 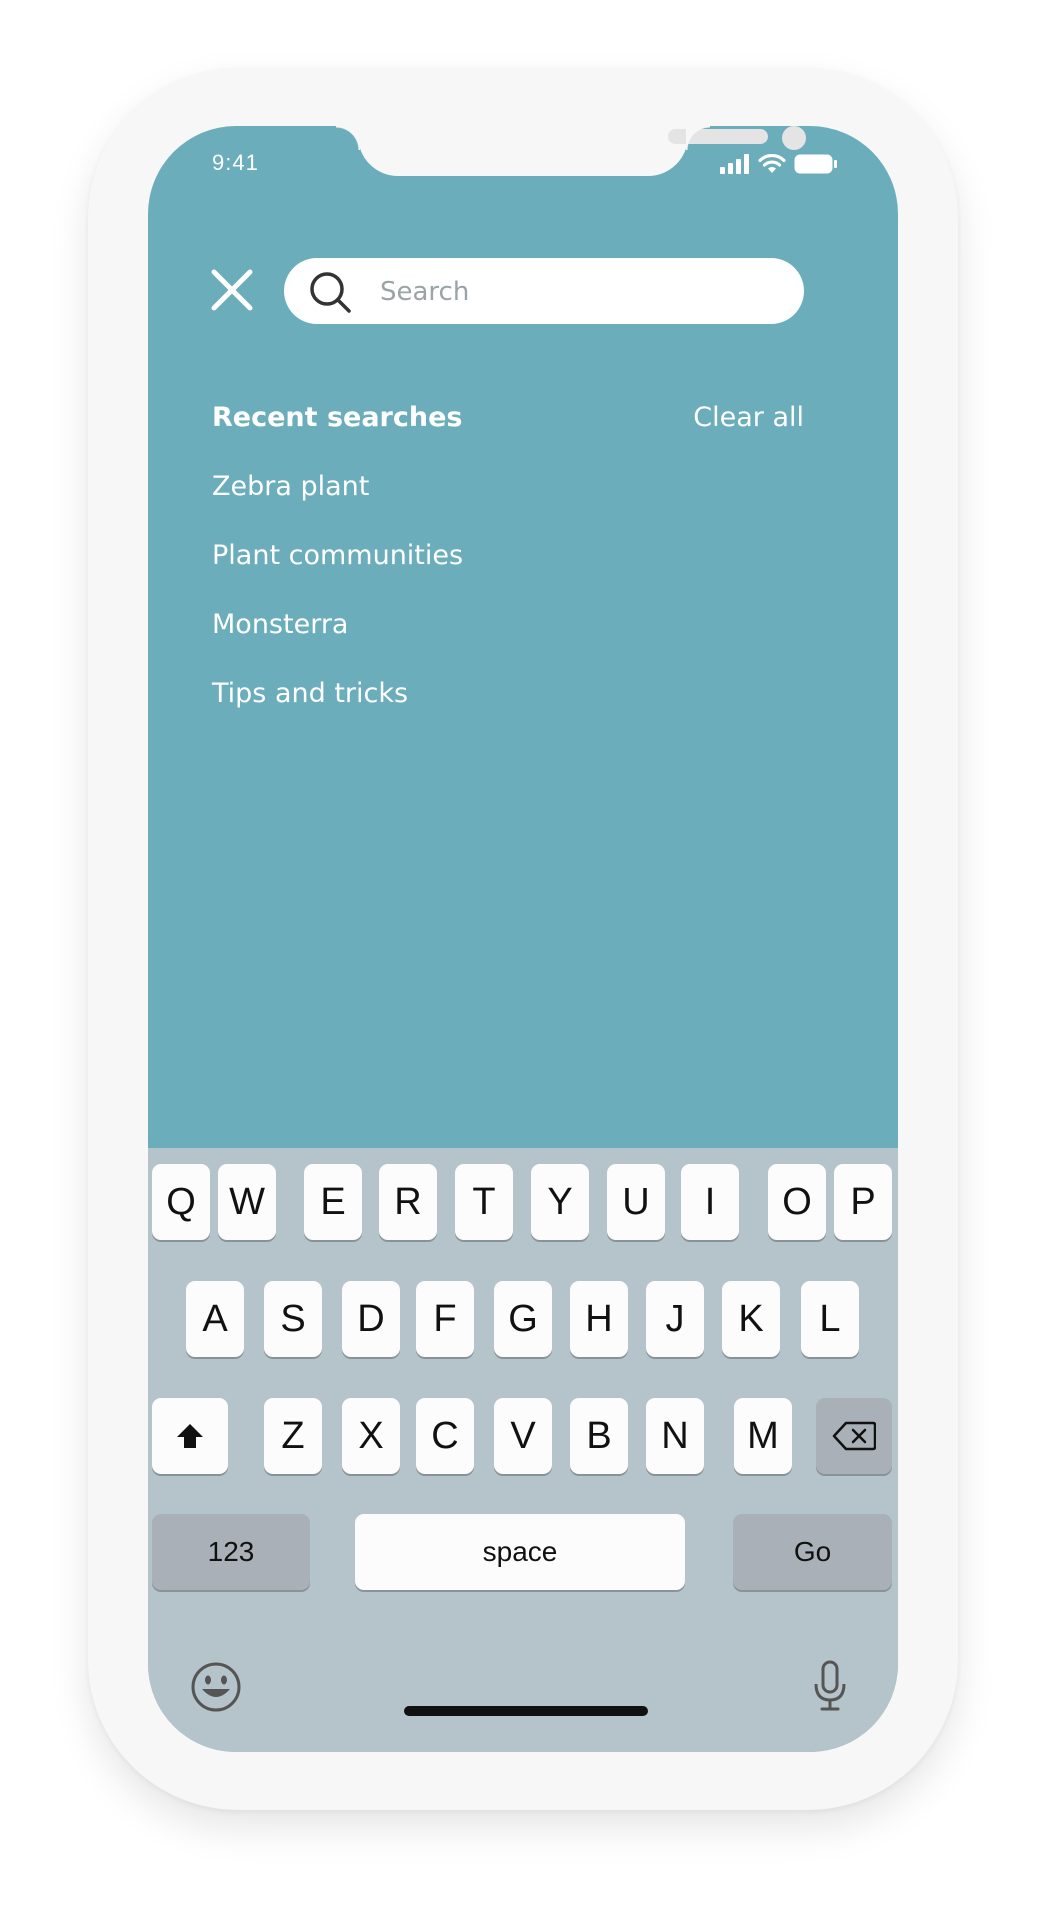 I want to click on status-icons, so click(x=779, y=164).